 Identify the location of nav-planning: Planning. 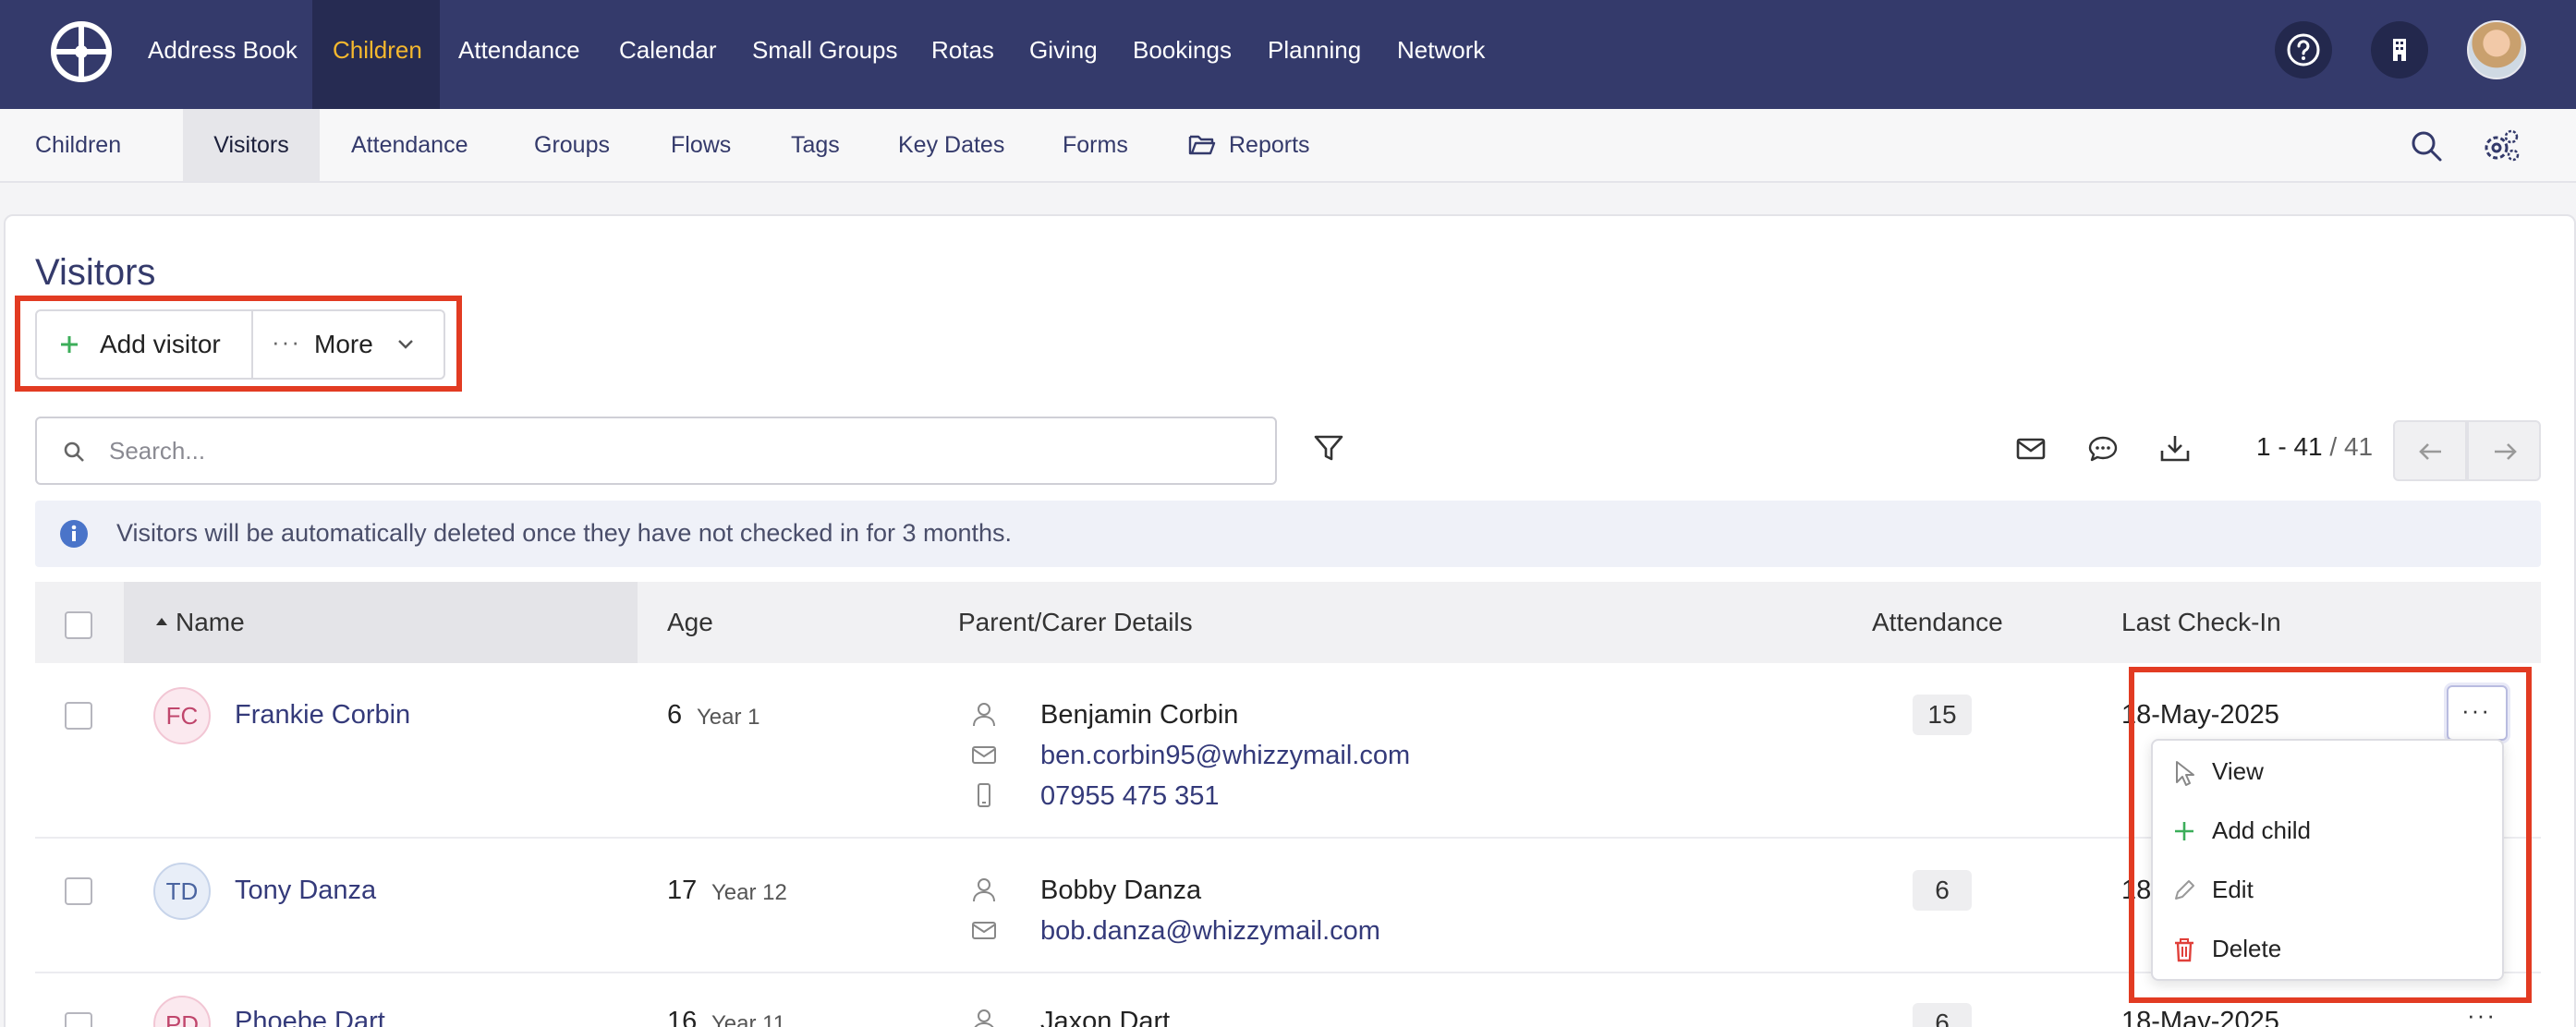
(1314, 55).